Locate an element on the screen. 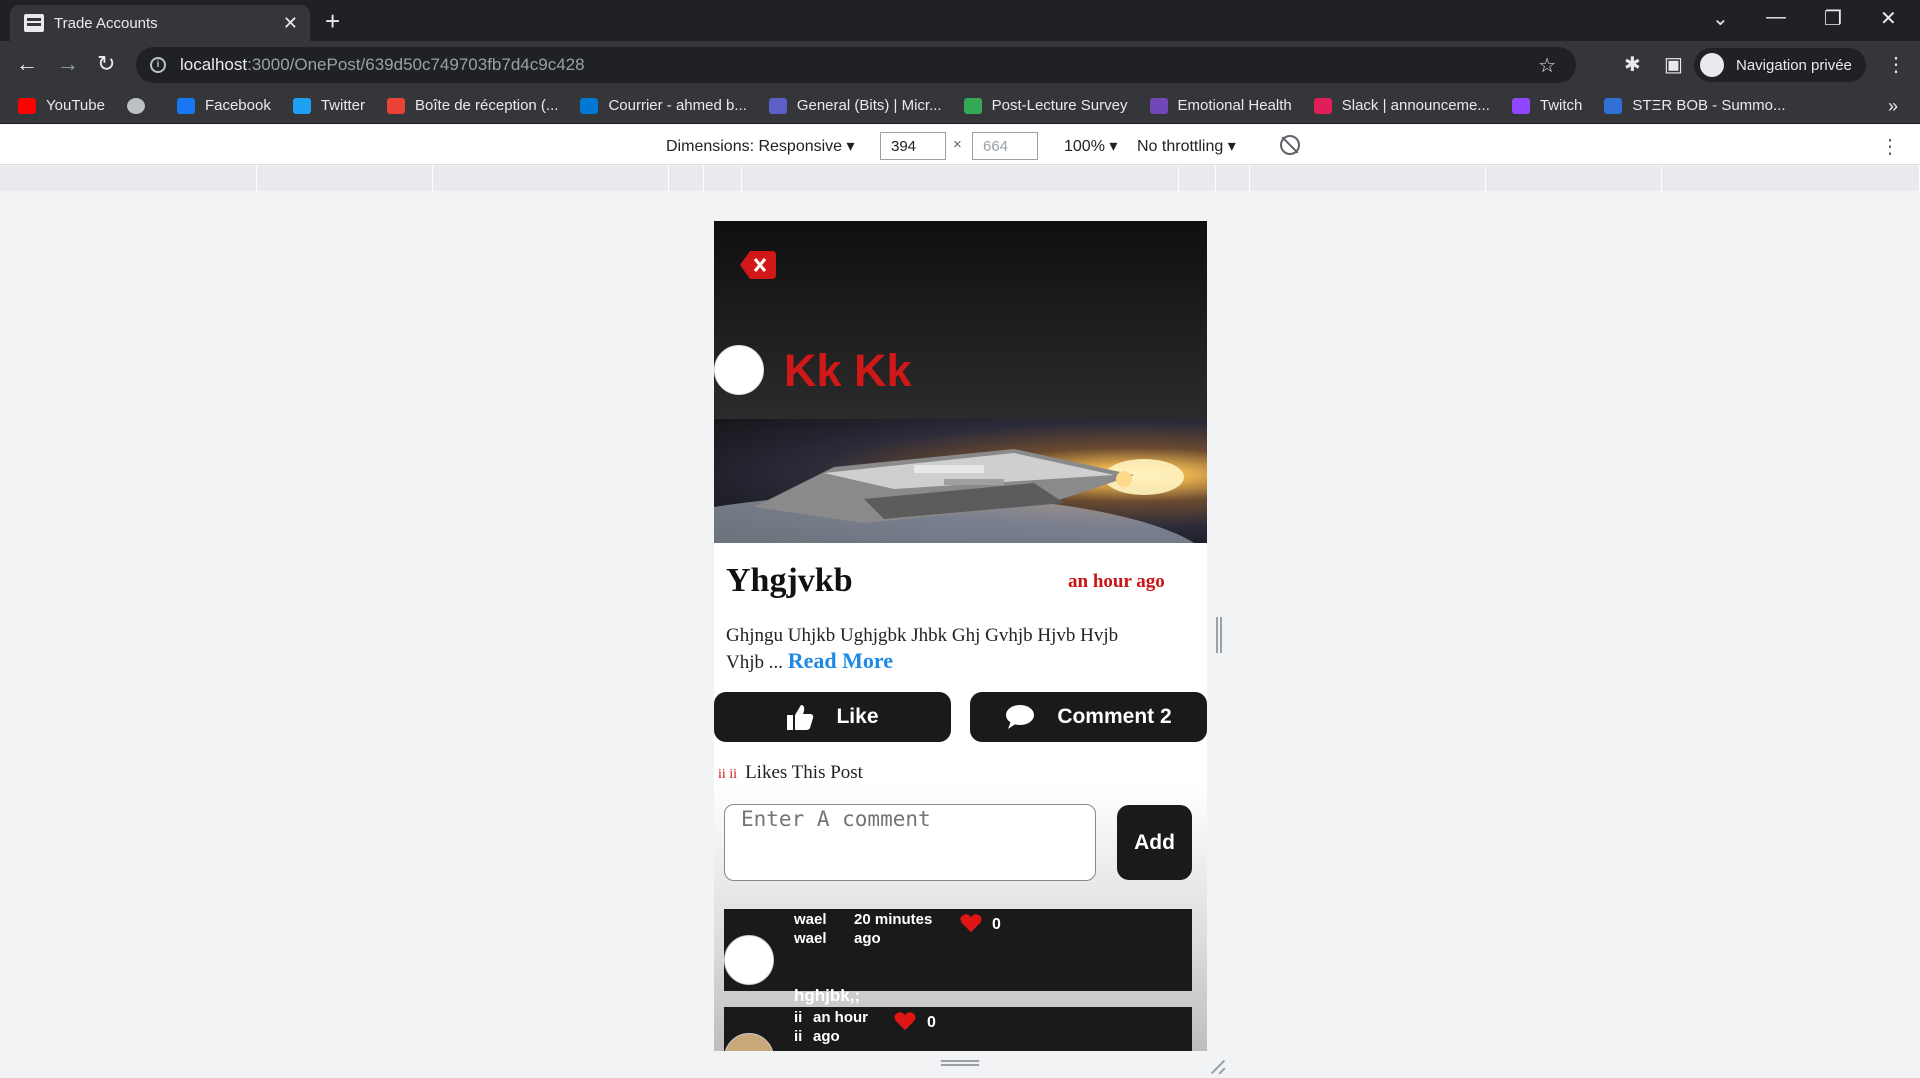 The height and width of the screenshot is (1078, 1920). bookmark-item: Emotional Health is located at coordinates (1220, 105).